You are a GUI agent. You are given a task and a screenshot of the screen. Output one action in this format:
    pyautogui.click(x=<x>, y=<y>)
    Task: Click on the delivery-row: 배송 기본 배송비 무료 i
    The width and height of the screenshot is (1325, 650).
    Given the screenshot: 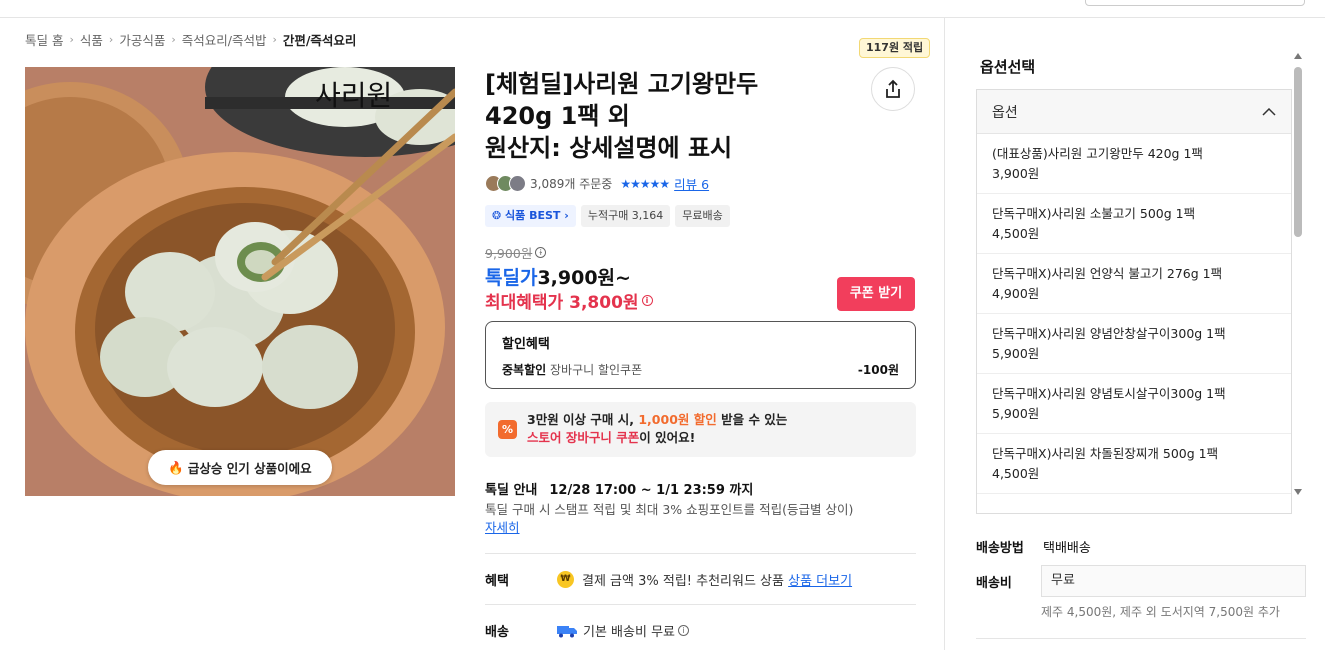 What is the action you would take?
    pyautogui.click(x=587, y=630)
    